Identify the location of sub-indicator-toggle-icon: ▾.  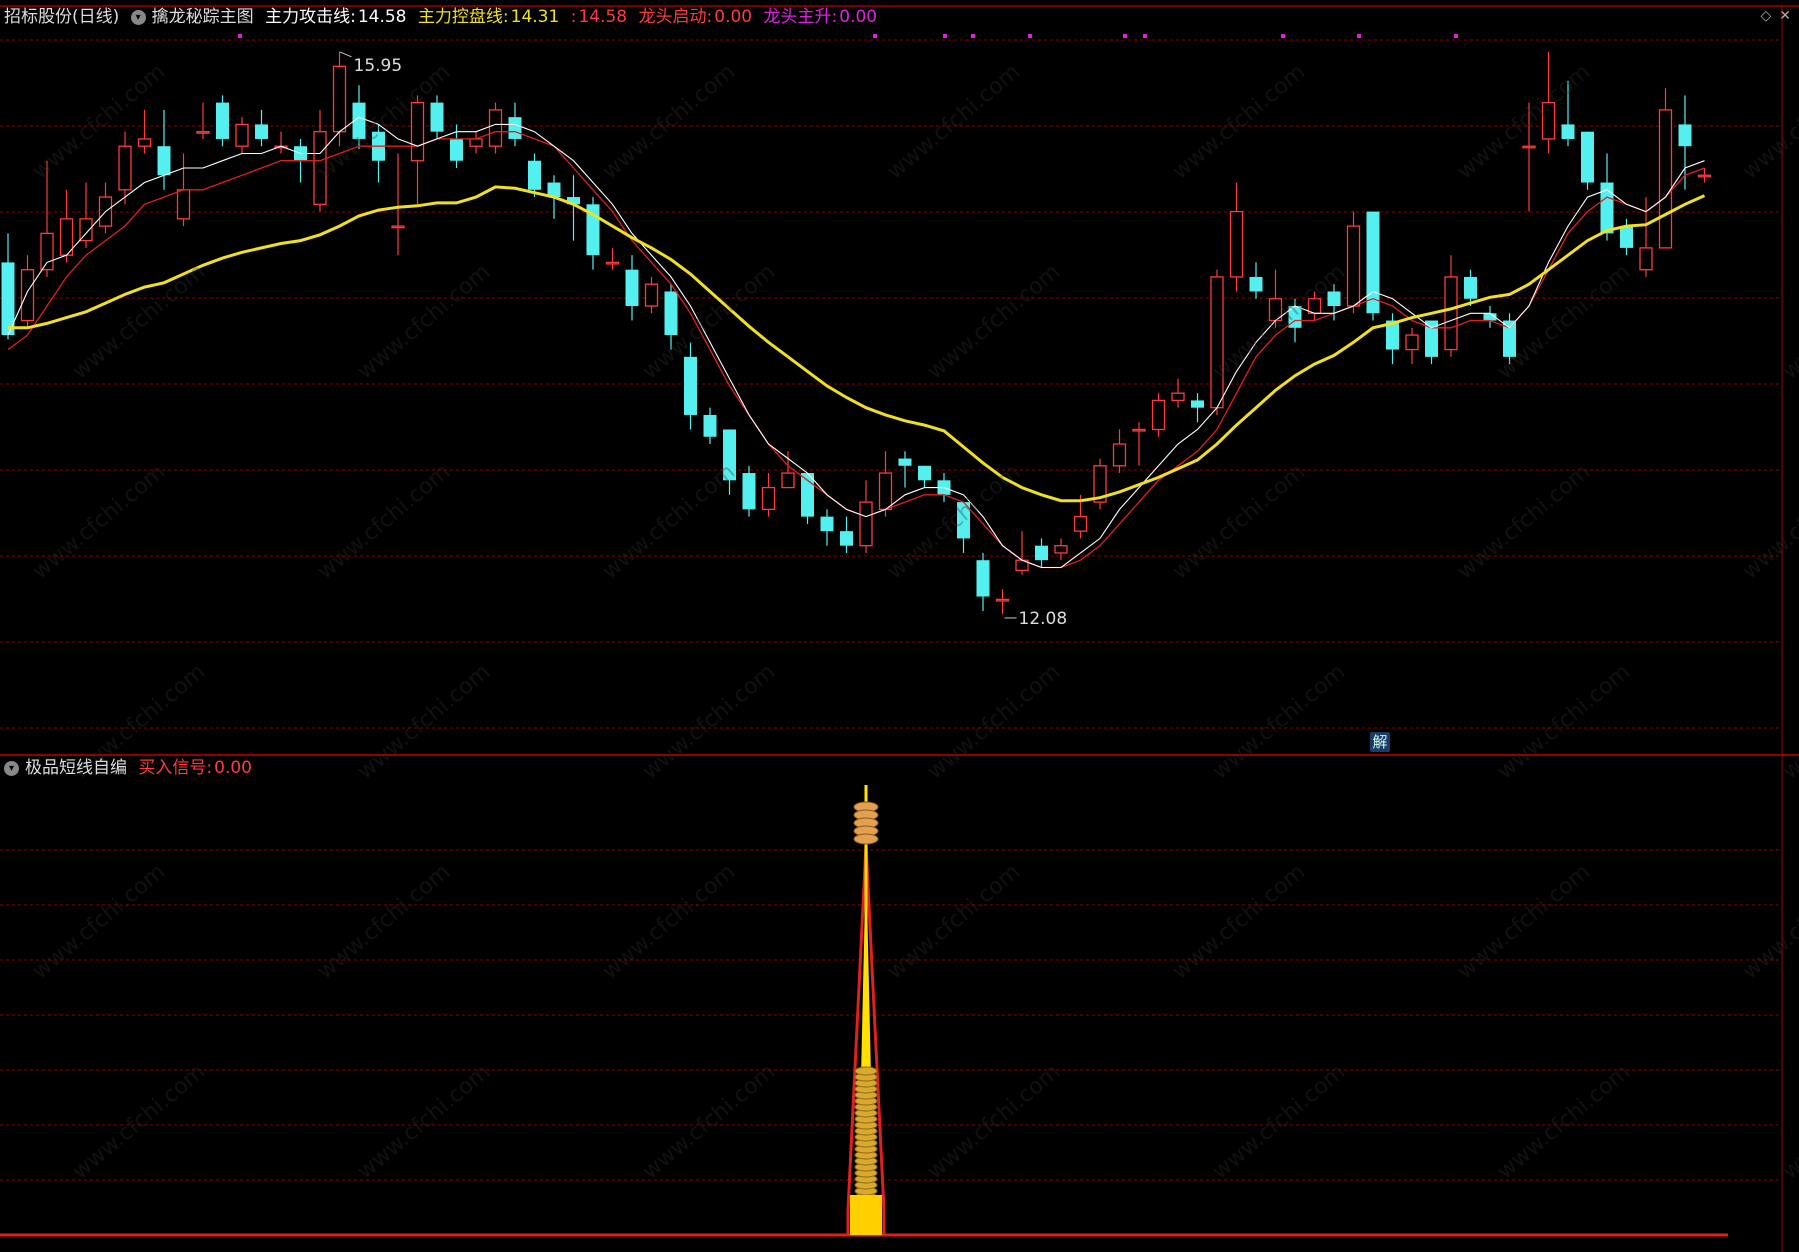
(11, 768).